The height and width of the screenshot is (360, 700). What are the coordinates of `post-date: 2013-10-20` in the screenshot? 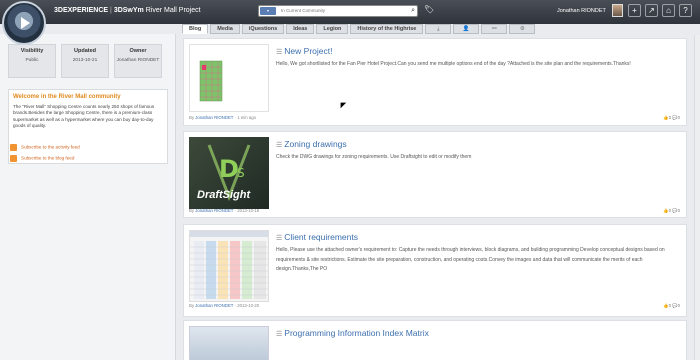 It's located at (248, 305).